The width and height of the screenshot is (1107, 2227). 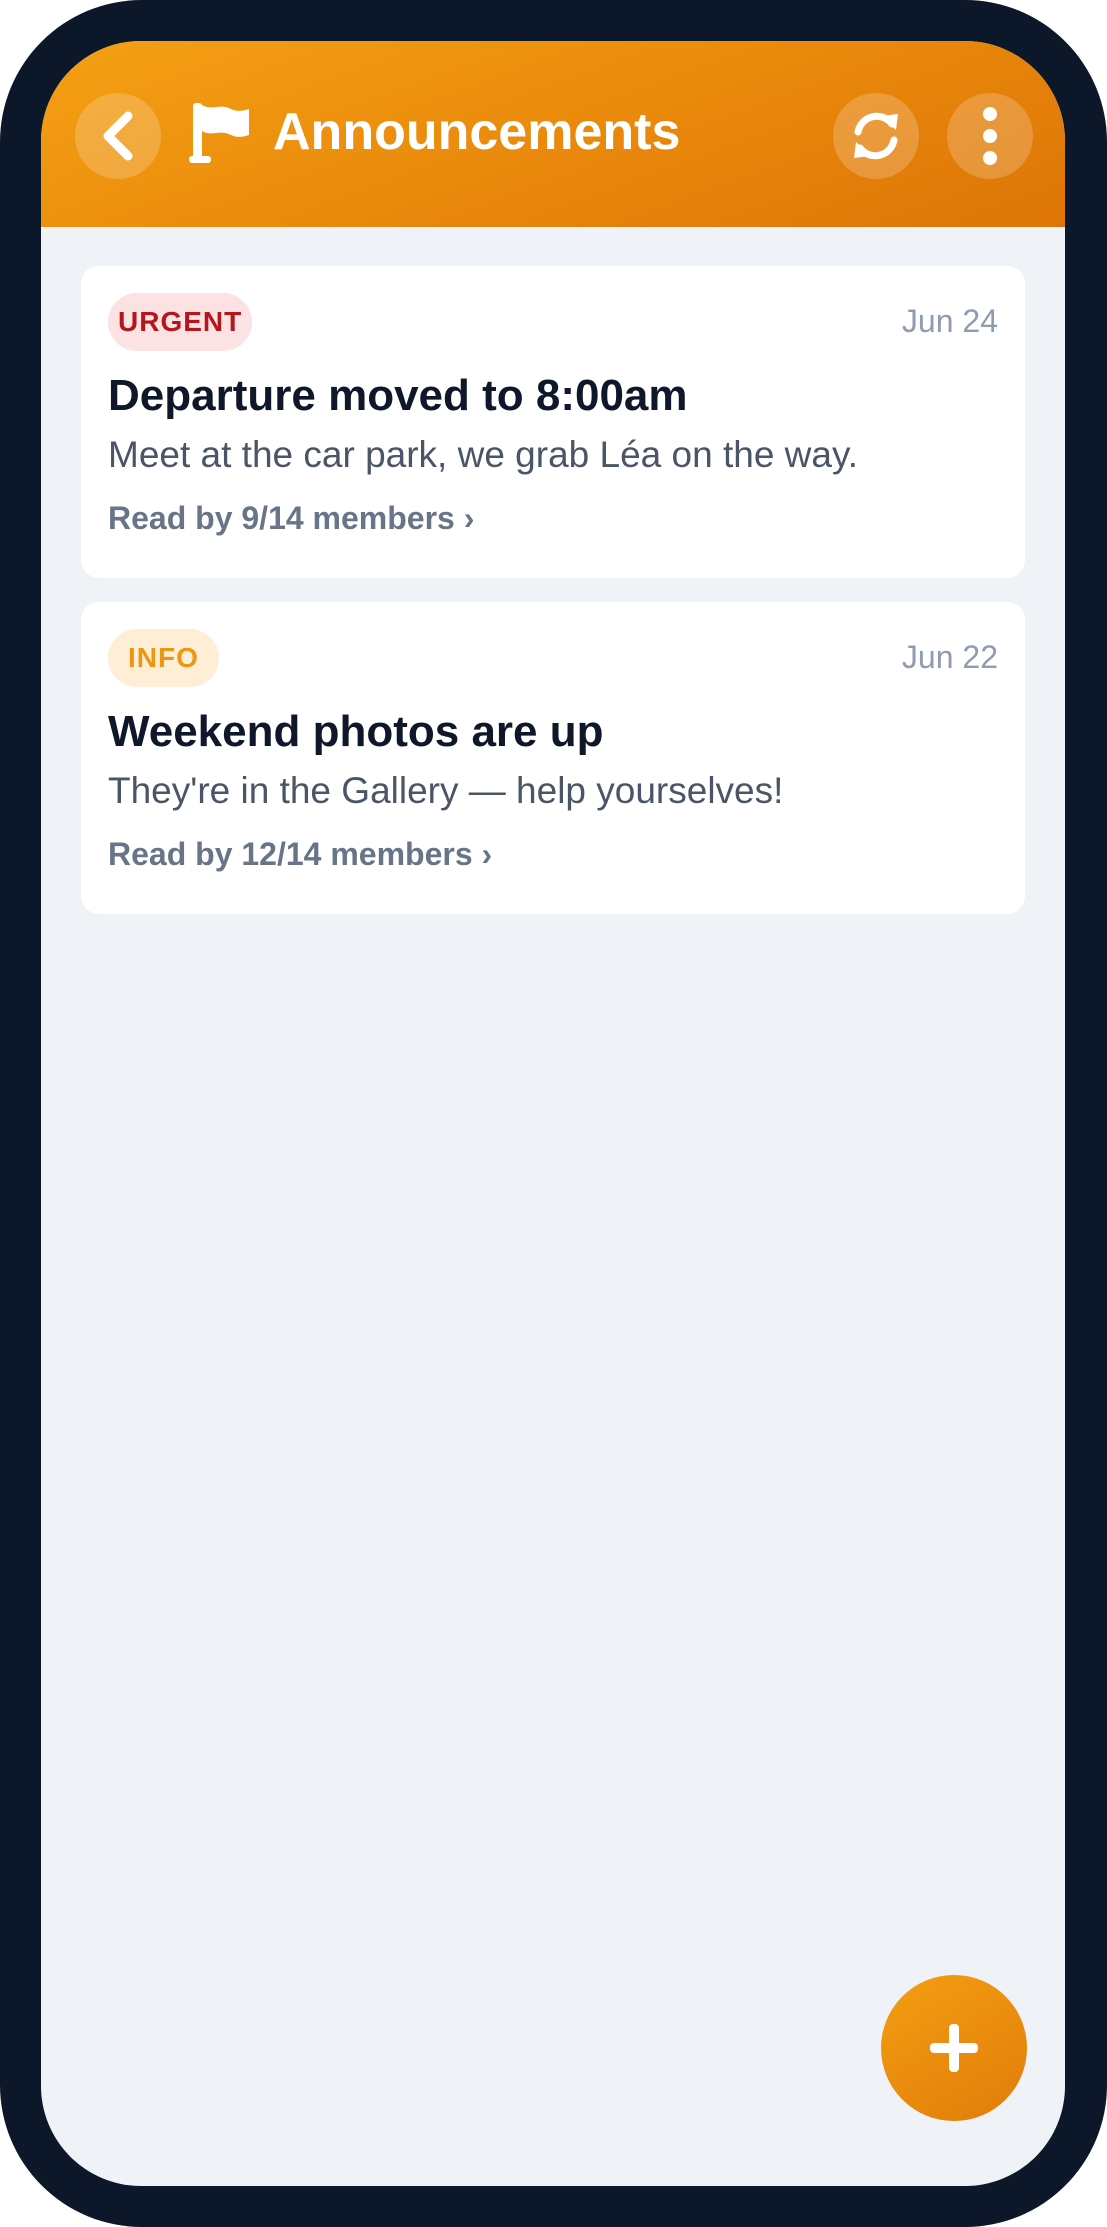 I want to click on read-receipts-link: Read by 12/14 members ›, so click(x=300, y=854).